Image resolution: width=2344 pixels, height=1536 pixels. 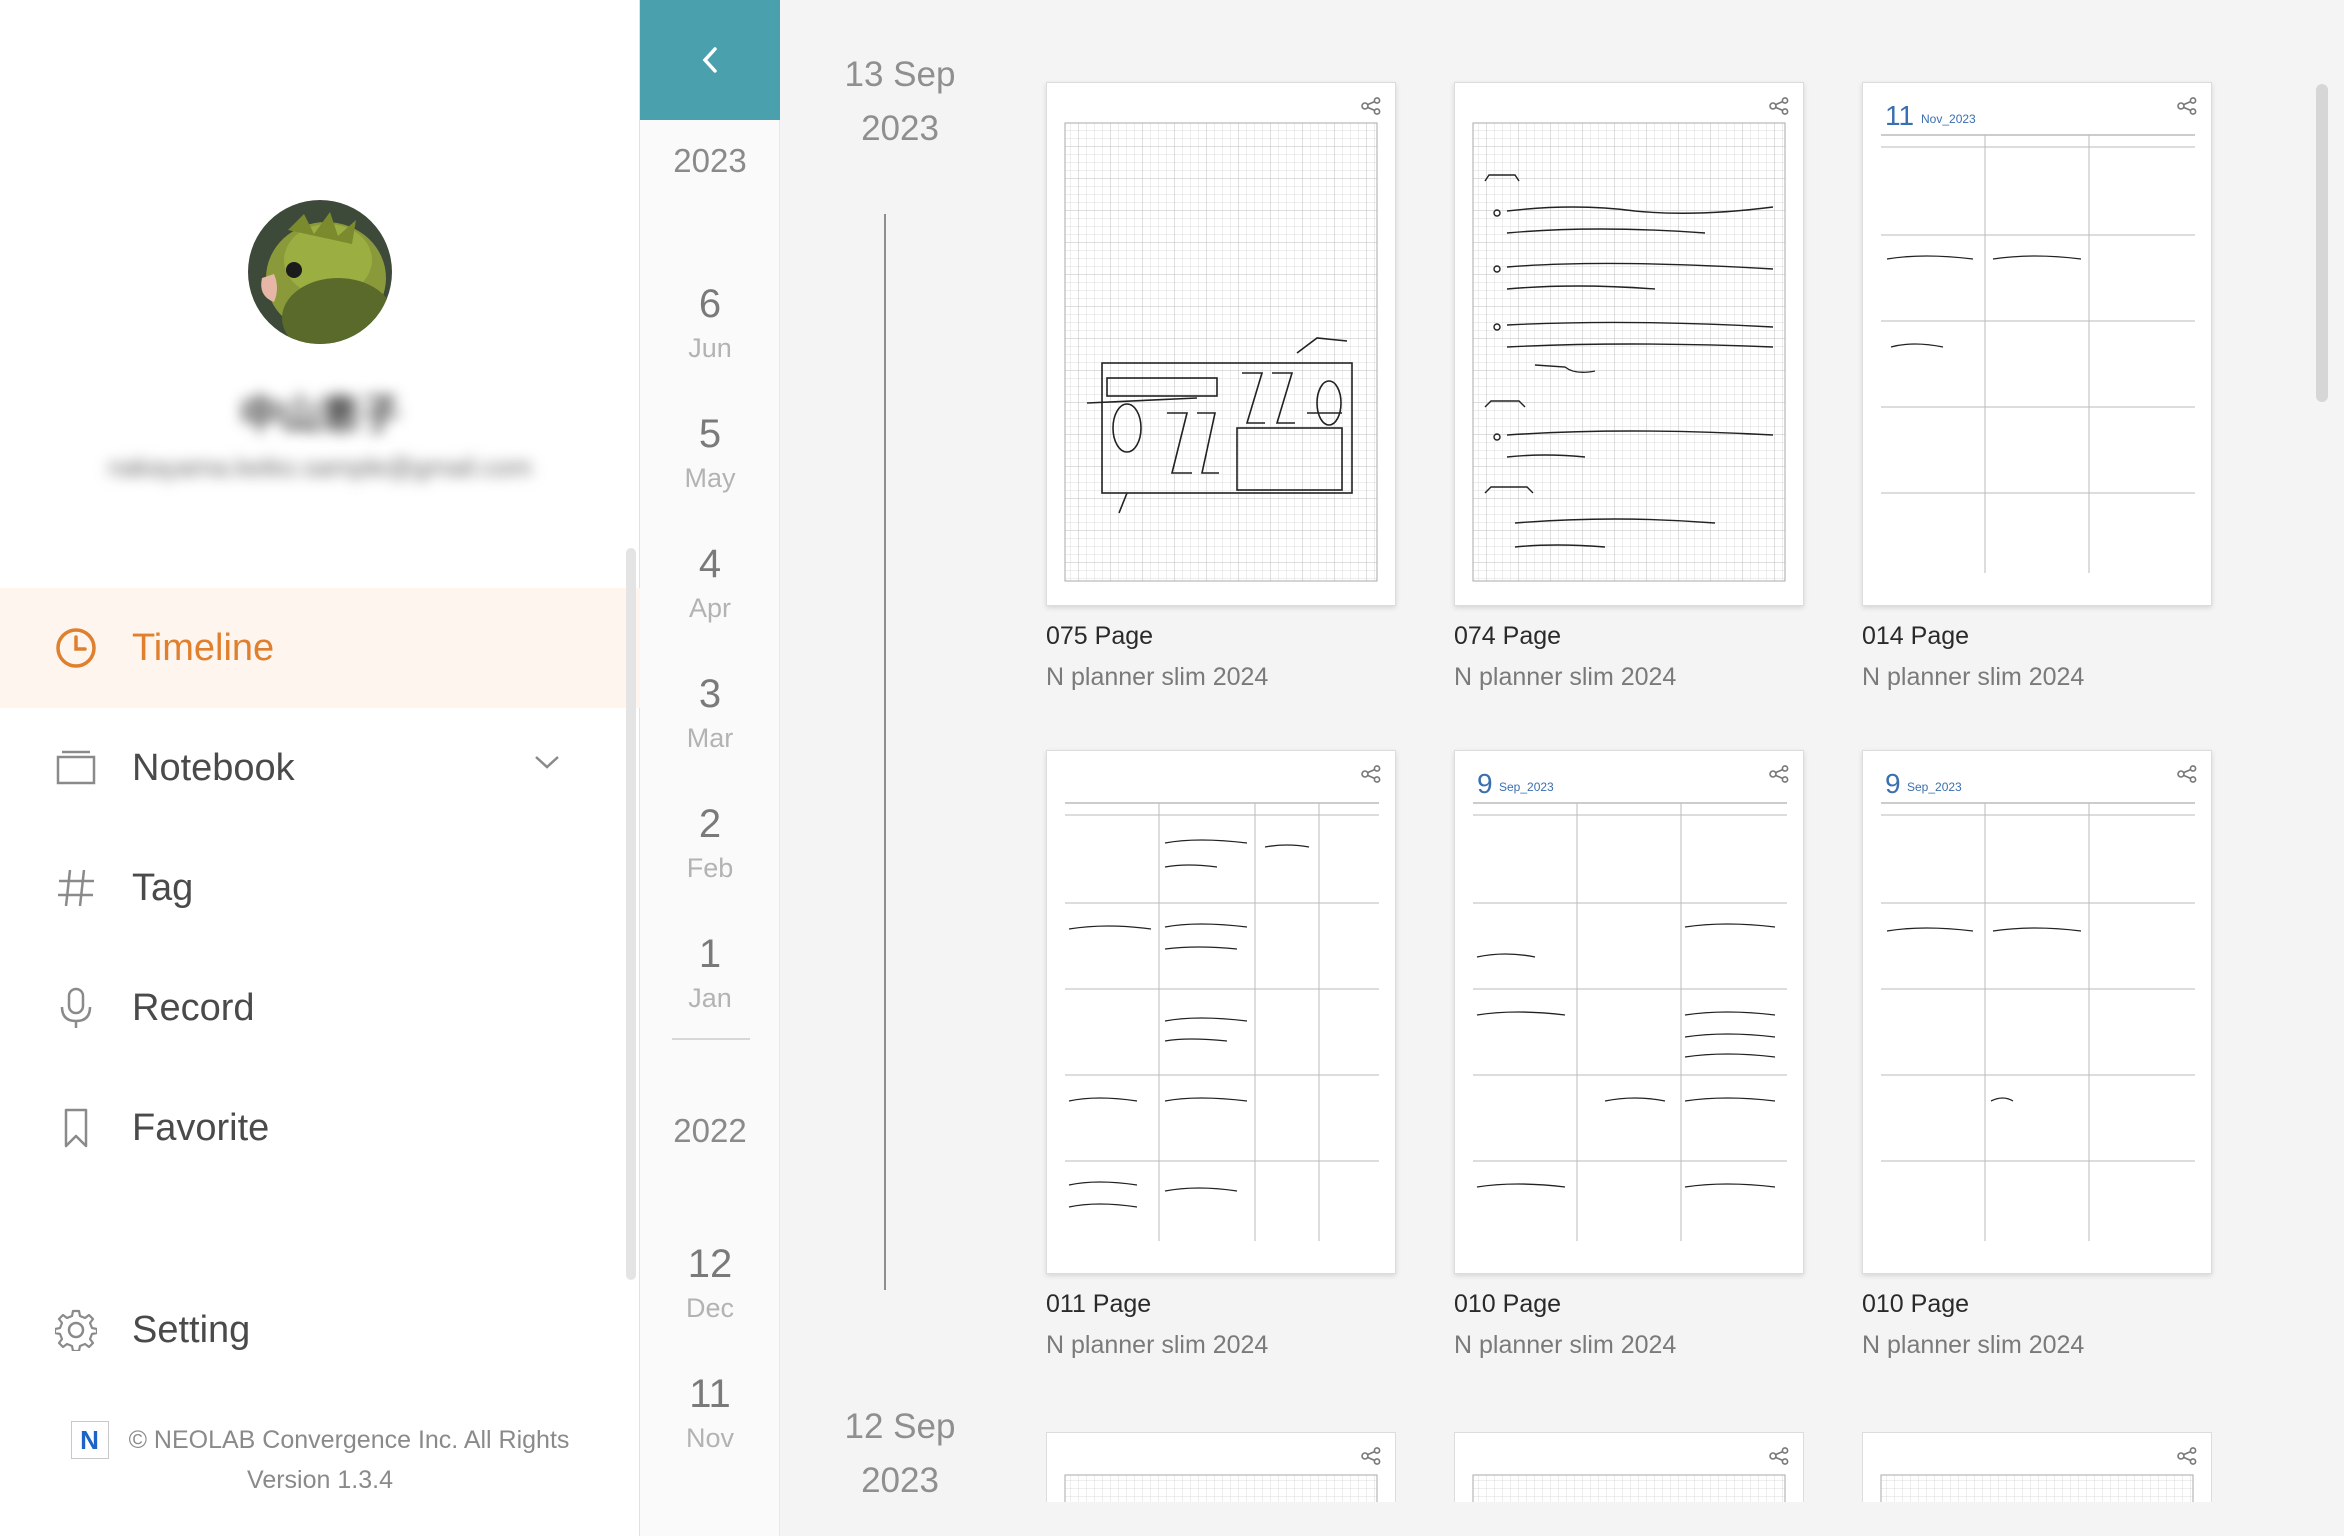 I want to click on nav-item-setting: Setting, so click(x=320, y=1330).